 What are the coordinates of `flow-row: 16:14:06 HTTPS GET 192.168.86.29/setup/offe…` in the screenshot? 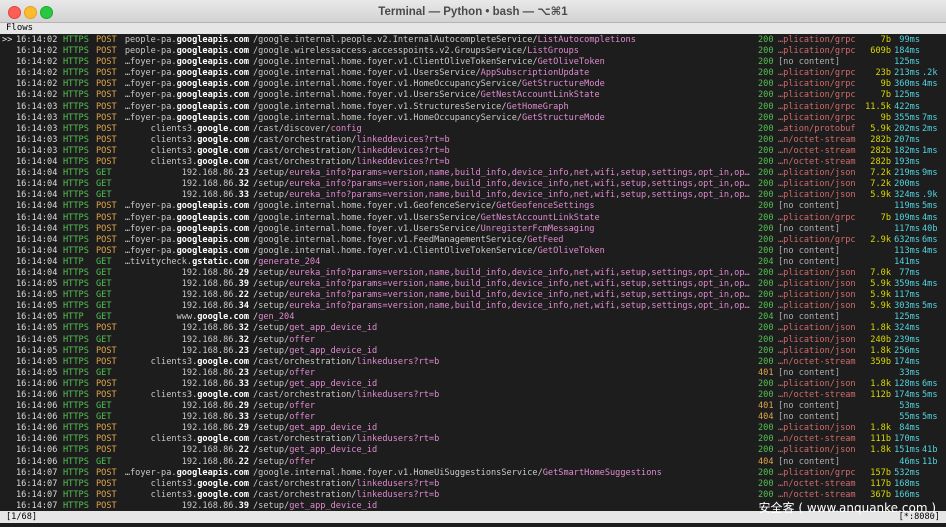 It's located at (473, 406).